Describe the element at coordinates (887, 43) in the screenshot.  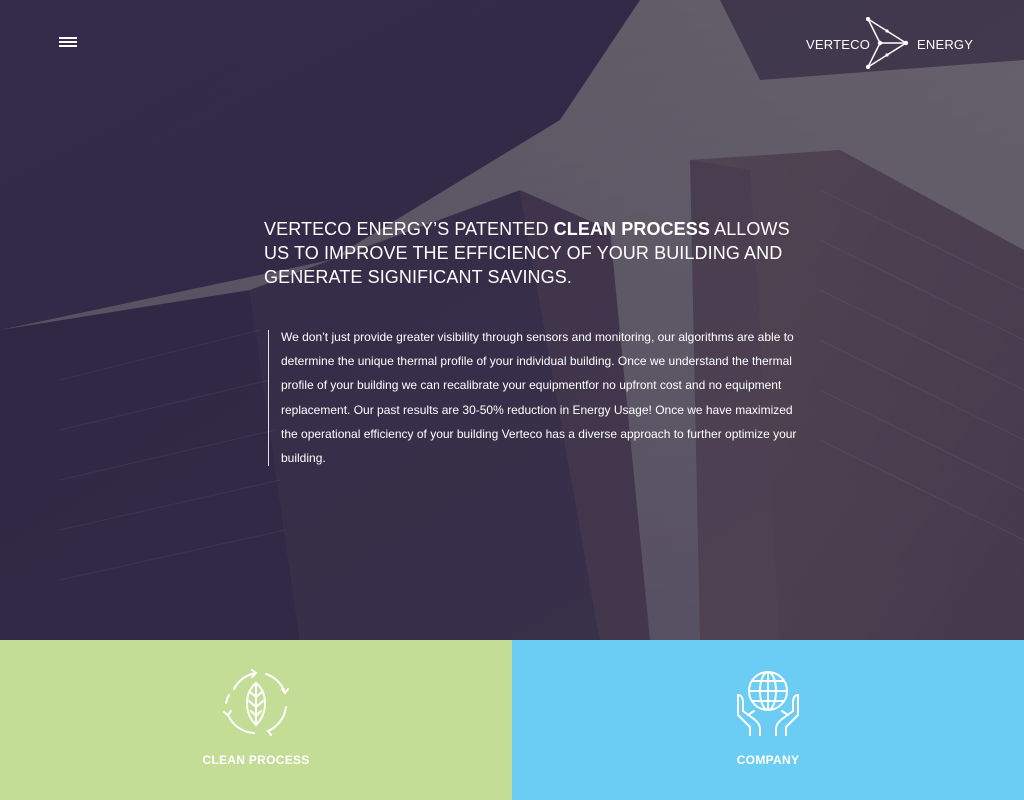
I see `arrow-constellation-icon` at that location.